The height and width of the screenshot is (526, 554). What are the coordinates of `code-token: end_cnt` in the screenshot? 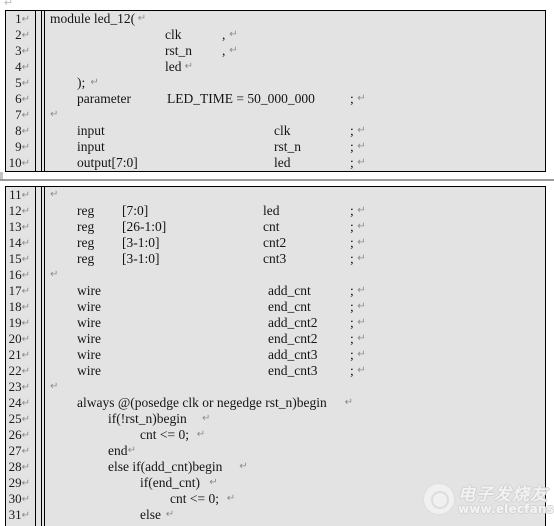 It's located at (289, 306).